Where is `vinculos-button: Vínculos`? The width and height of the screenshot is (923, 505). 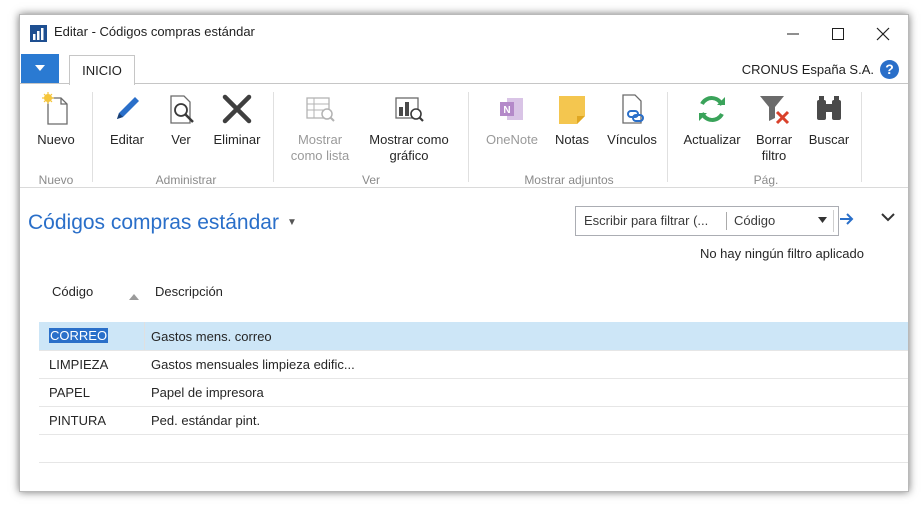
vinculos-button: Vínculos is located at coordinates (632, 120).